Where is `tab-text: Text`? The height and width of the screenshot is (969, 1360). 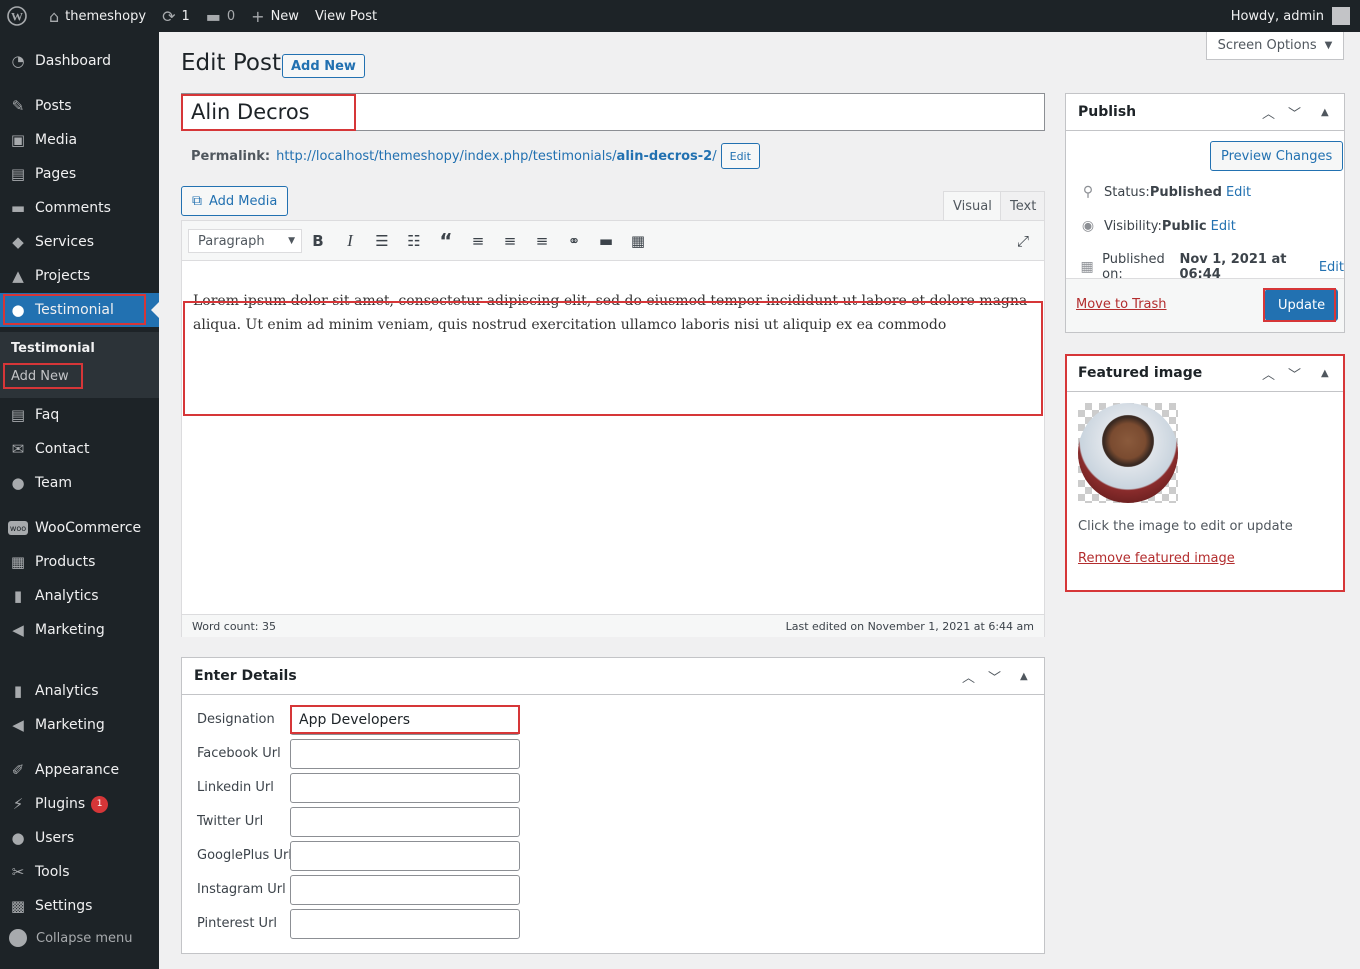 tab-text: Text is located at coordinates (1022, 205).